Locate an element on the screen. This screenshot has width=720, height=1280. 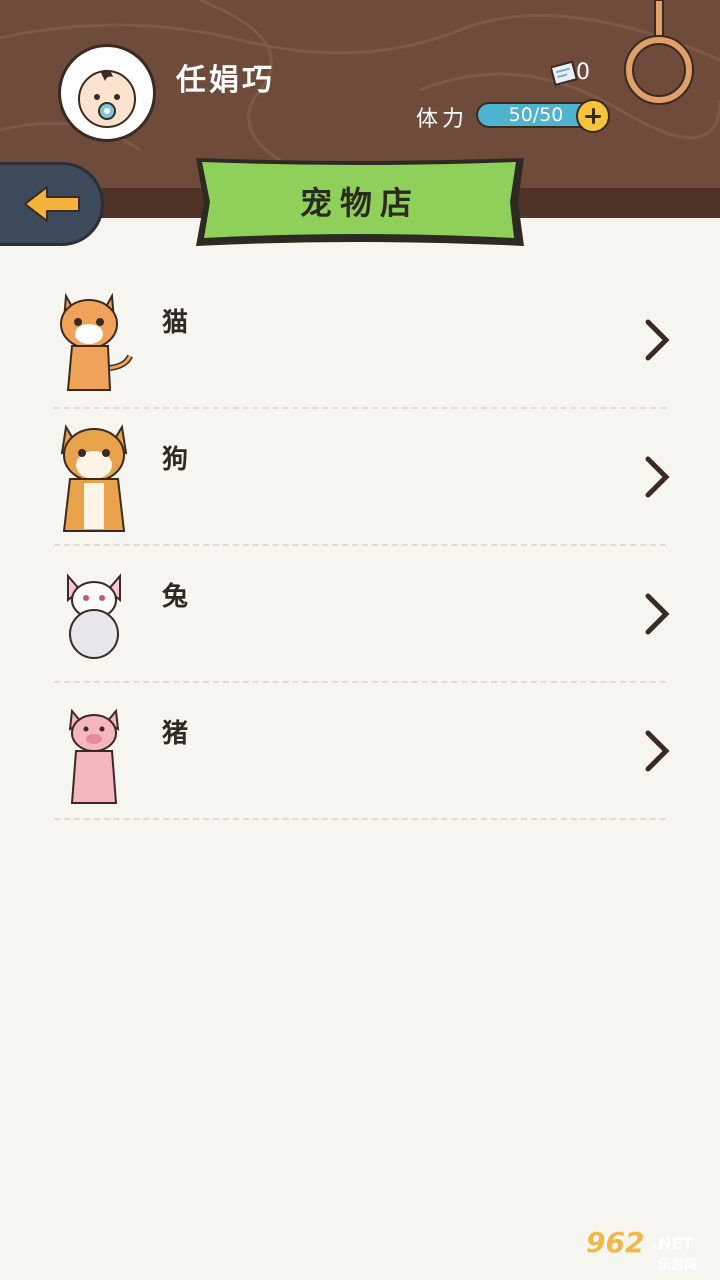
pet-row-cat: 猫 is located at coordinates (360, 340).